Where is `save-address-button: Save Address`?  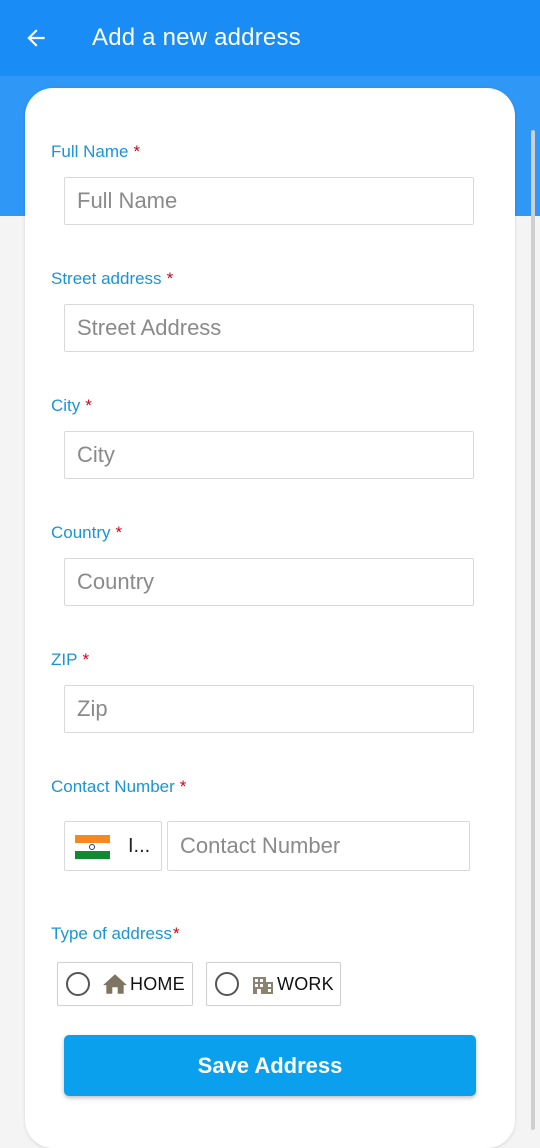 save-address-button: Save Address is located at coordinates (270, 1065).